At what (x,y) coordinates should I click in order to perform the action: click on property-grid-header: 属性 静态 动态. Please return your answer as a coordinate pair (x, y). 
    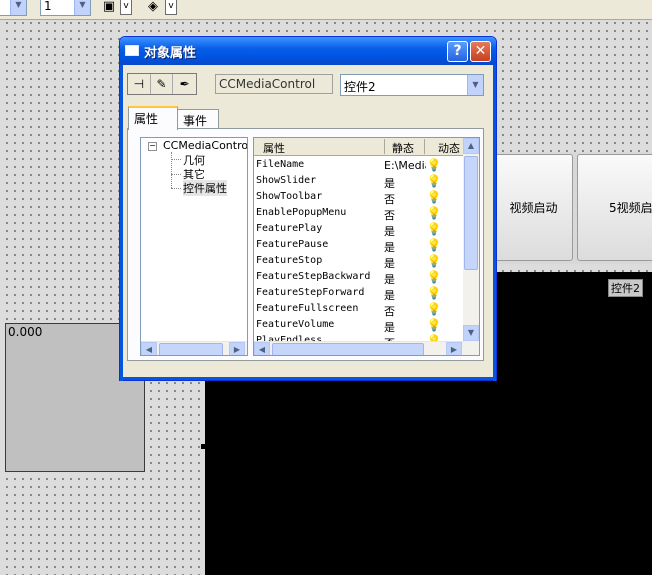
    Looking at the image, I should click on (359, 147).